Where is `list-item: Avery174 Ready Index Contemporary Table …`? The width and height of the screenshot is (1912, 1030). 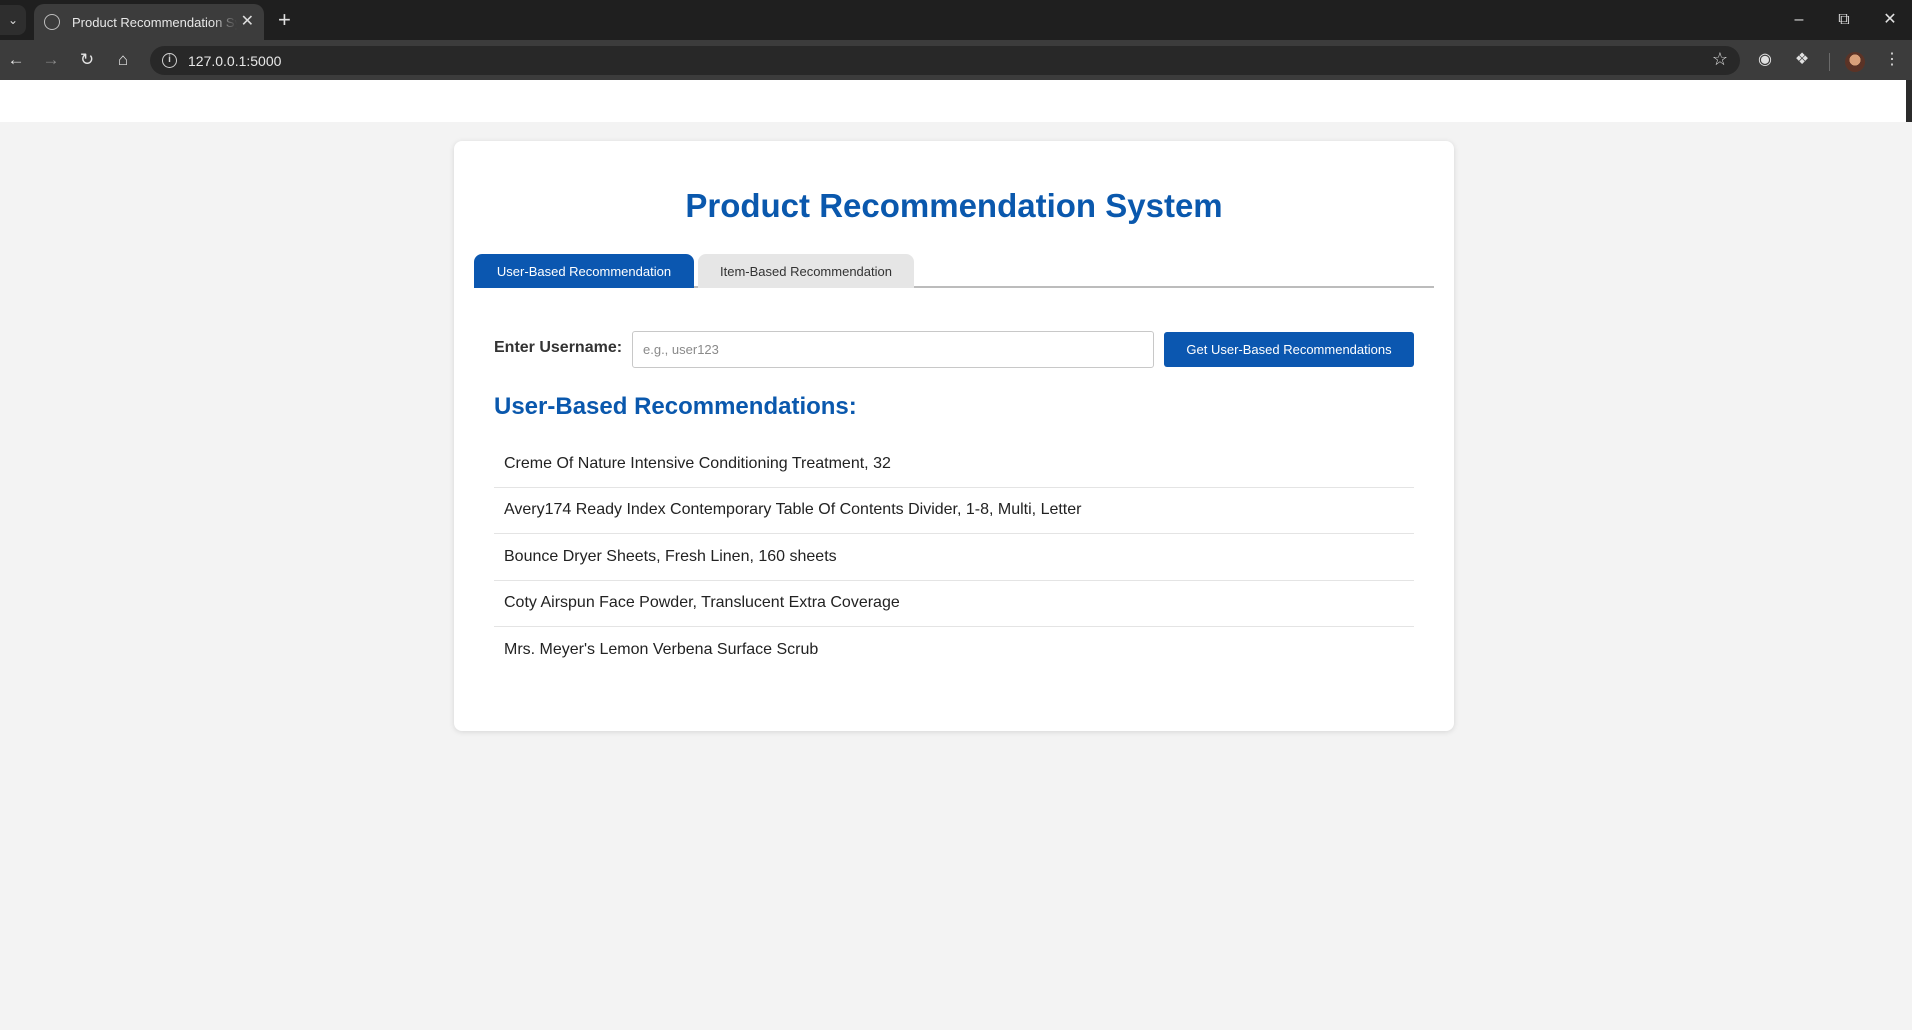
list-item: Avery174 Ready Index Contemporary Table … is located at coordinates (954, 511).